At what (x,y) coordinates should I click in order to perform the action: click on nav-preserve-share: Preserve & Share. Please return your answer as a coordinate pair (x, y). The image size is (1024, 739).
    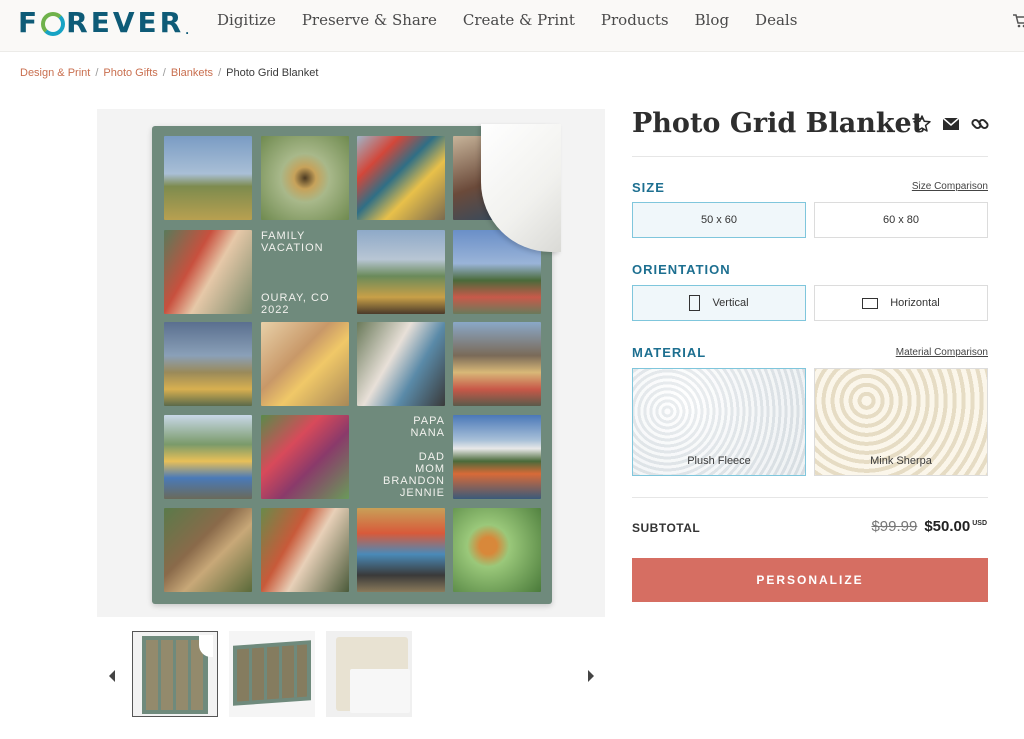
    Looking at the image, I should click on (369, 20).